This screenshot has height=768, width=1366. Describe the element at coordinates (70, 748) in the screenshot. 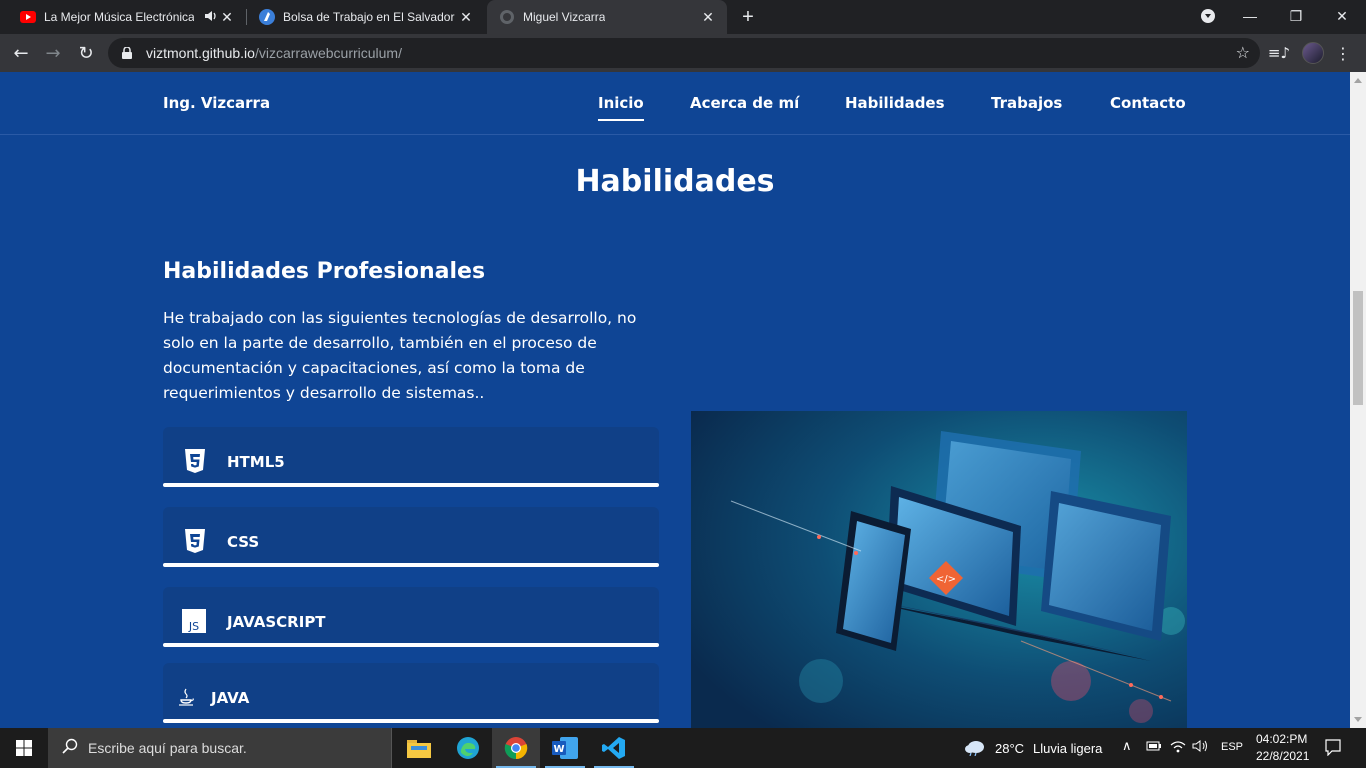

I see `search-icon` at that location.